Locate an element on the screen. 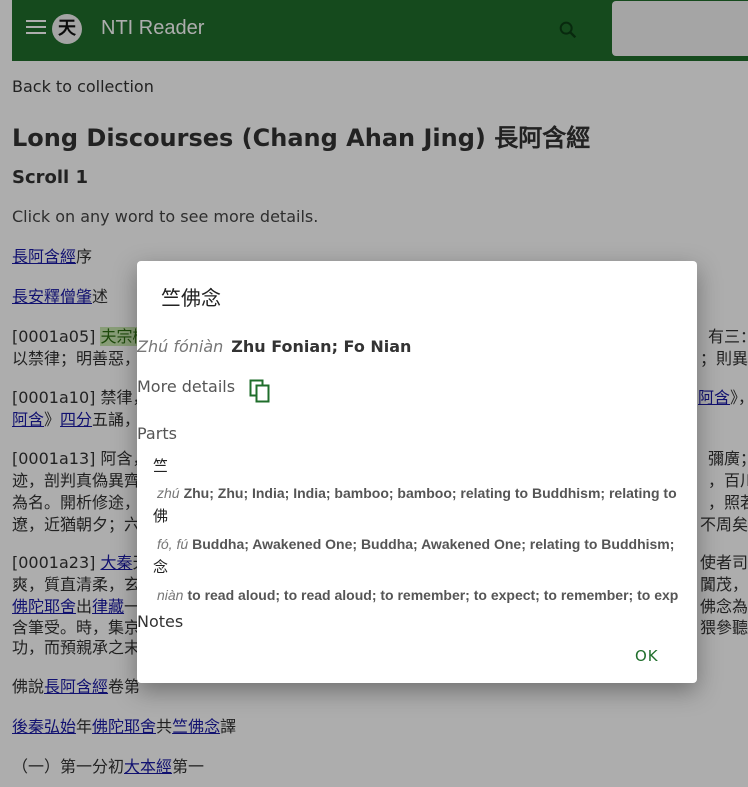 This screenshot has height=787, width=748. part-pinyin: niàn is located at coordinates (170, 595).